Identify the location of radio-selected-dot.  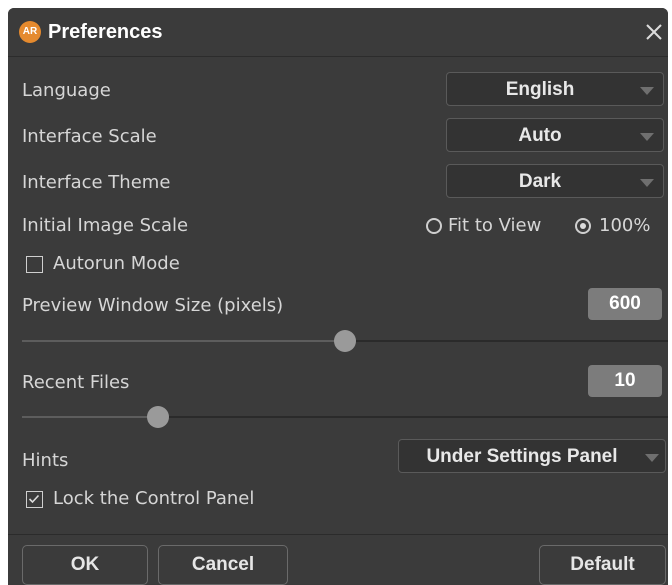
(583, 226).